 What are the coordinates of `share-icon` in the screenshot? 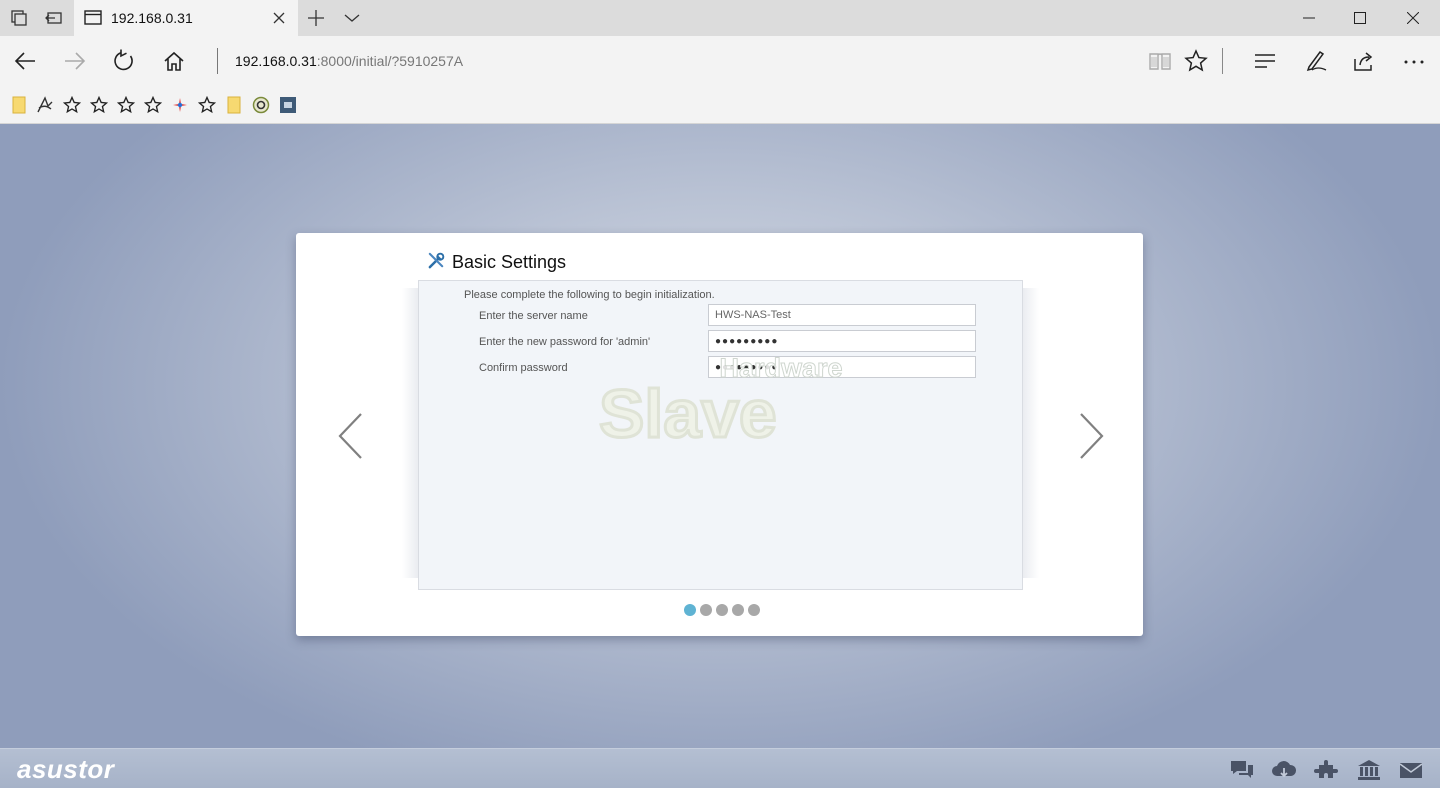 It's located at (1364, 61).